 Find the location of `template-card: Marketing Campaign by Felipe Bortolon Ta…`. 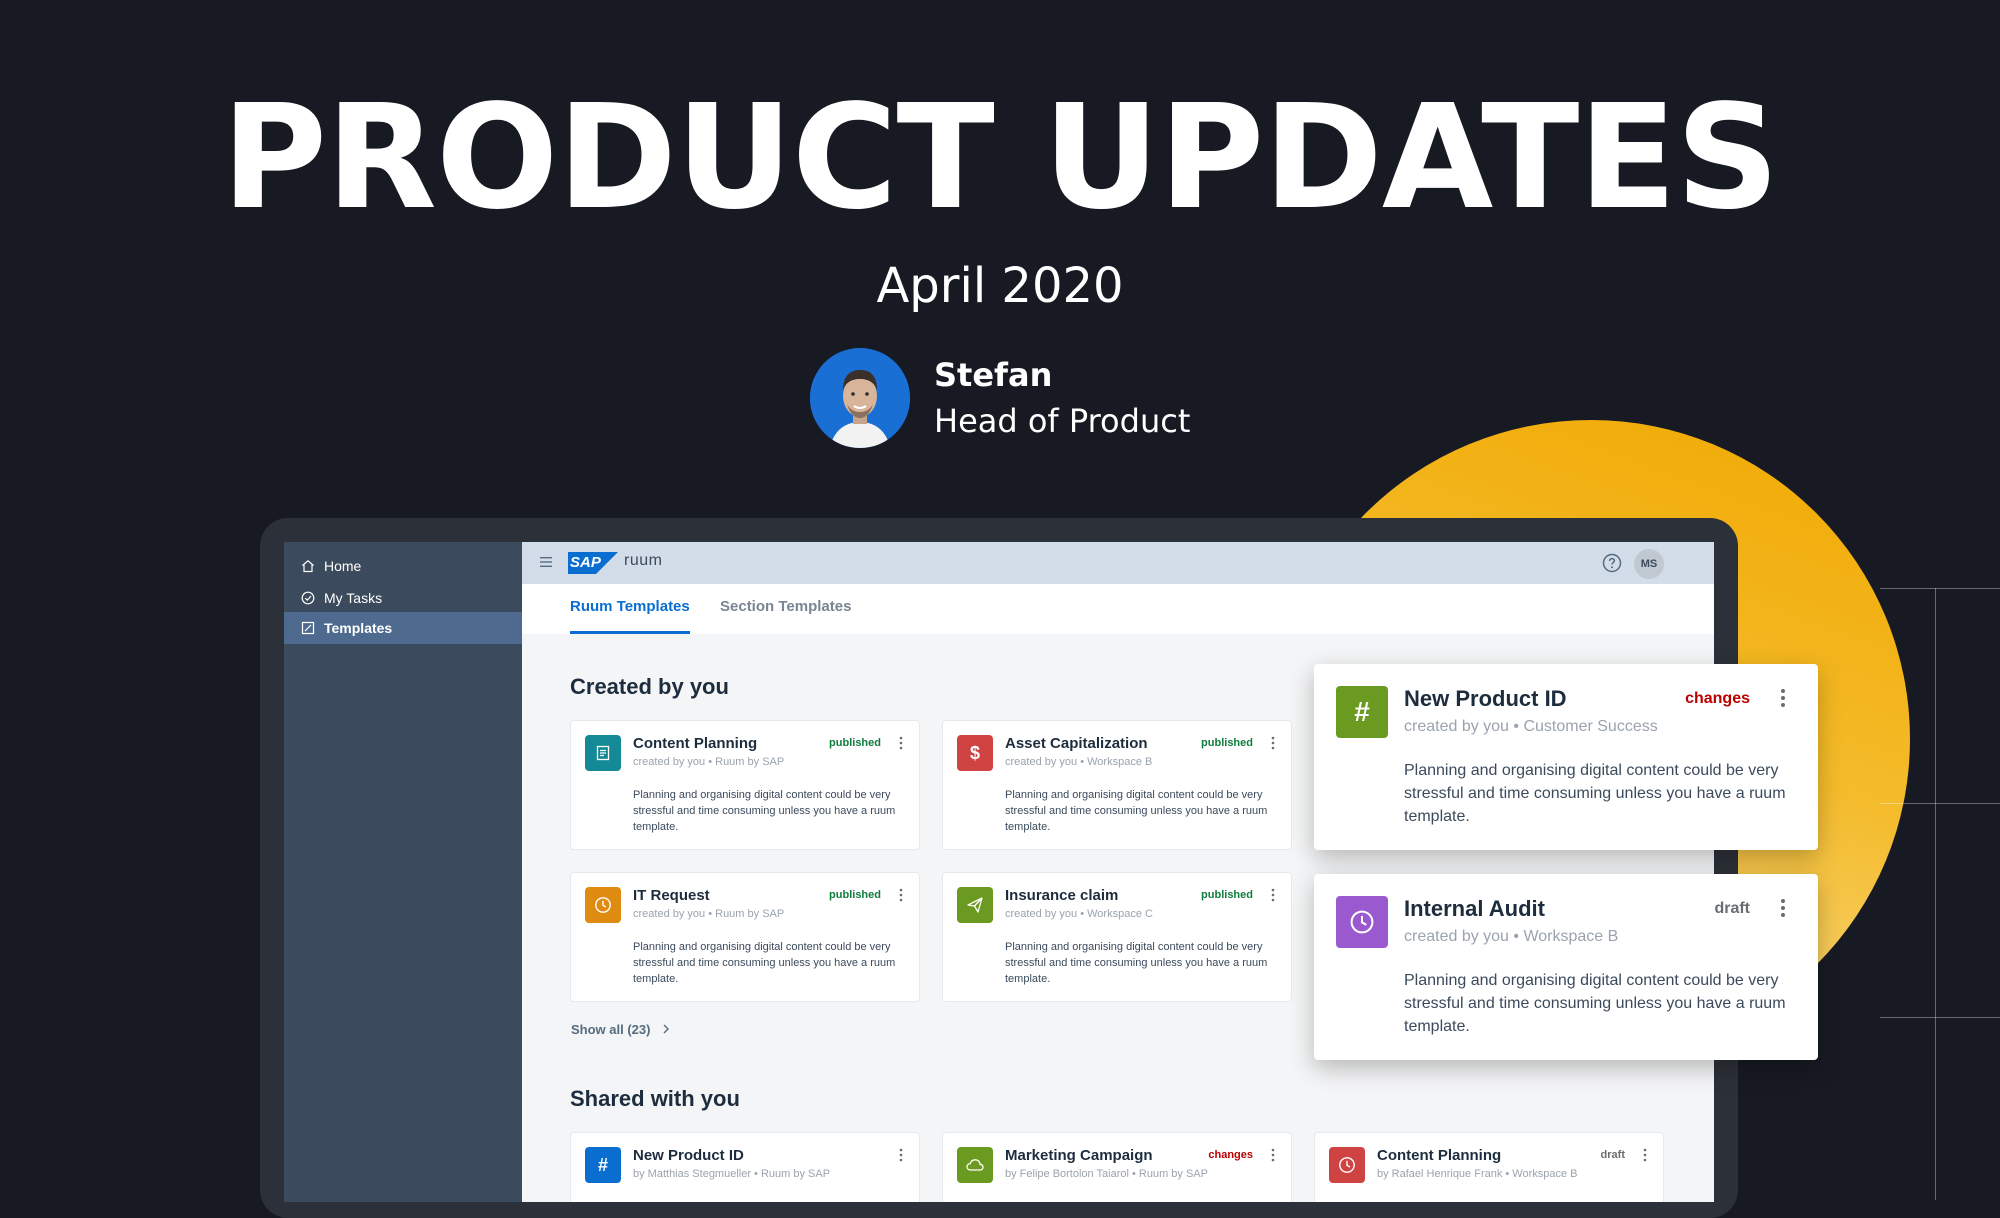

template-card: Marketing Campaign by Felipe Bortolon Ta… is located at coordinates (1117, 1167).